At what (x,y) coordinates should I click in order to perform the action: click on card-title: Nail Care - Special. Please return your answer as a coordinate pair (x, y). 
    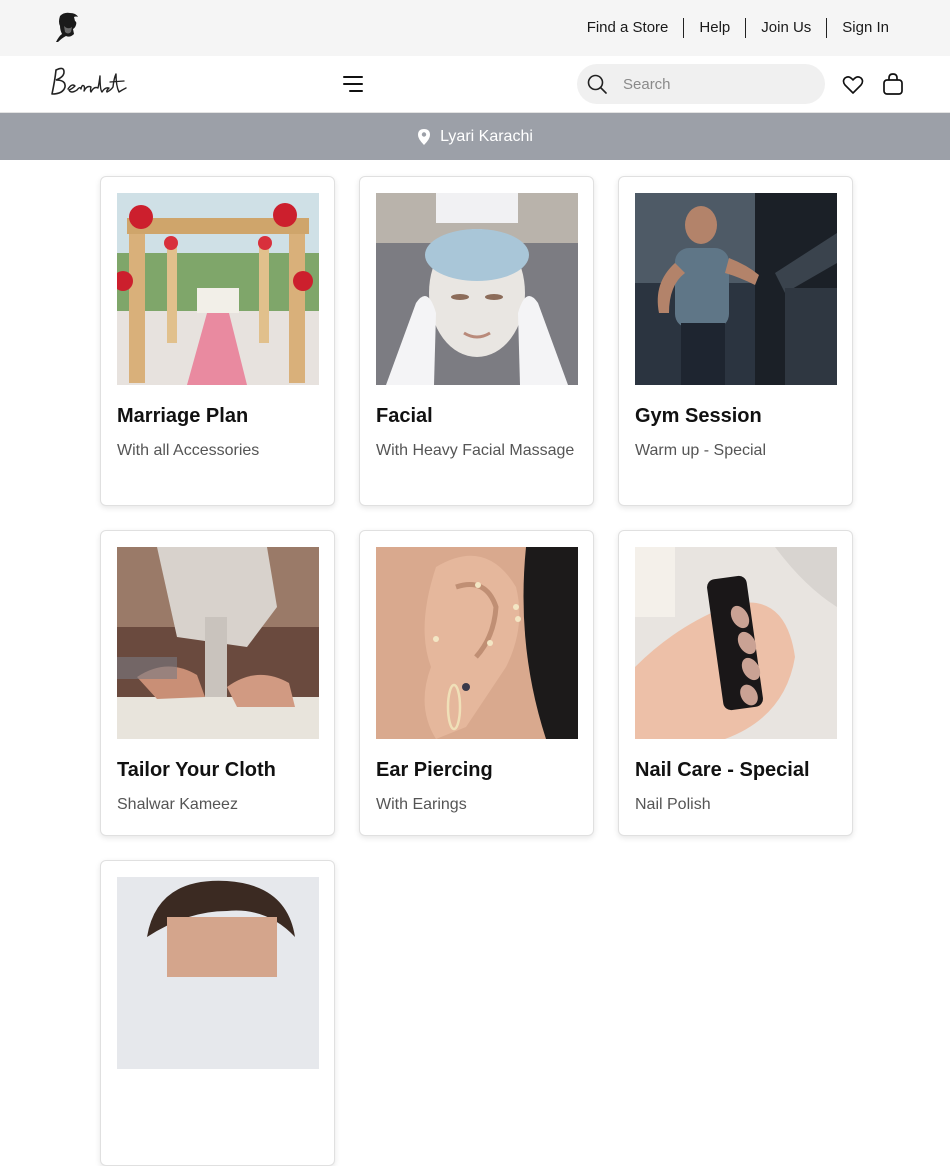
    Looking at the image, I should click on (722, 770).